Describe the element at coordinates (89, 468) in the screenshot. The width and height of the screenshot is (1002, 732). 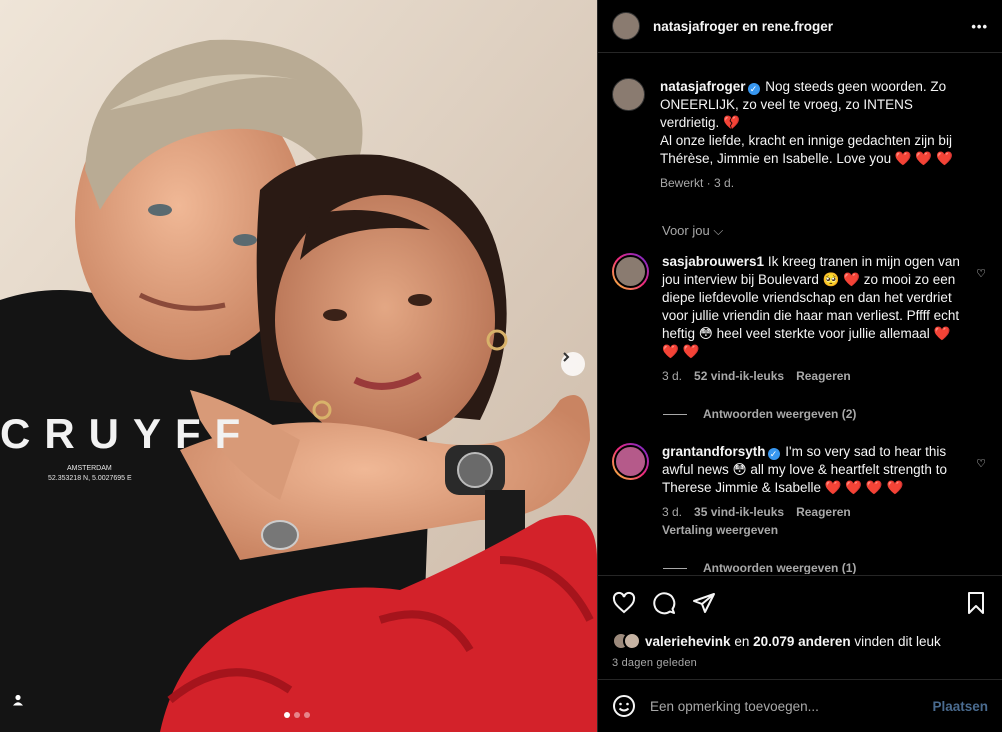
I see `shirt-sub1-text: AMSTERDAM` at that location.